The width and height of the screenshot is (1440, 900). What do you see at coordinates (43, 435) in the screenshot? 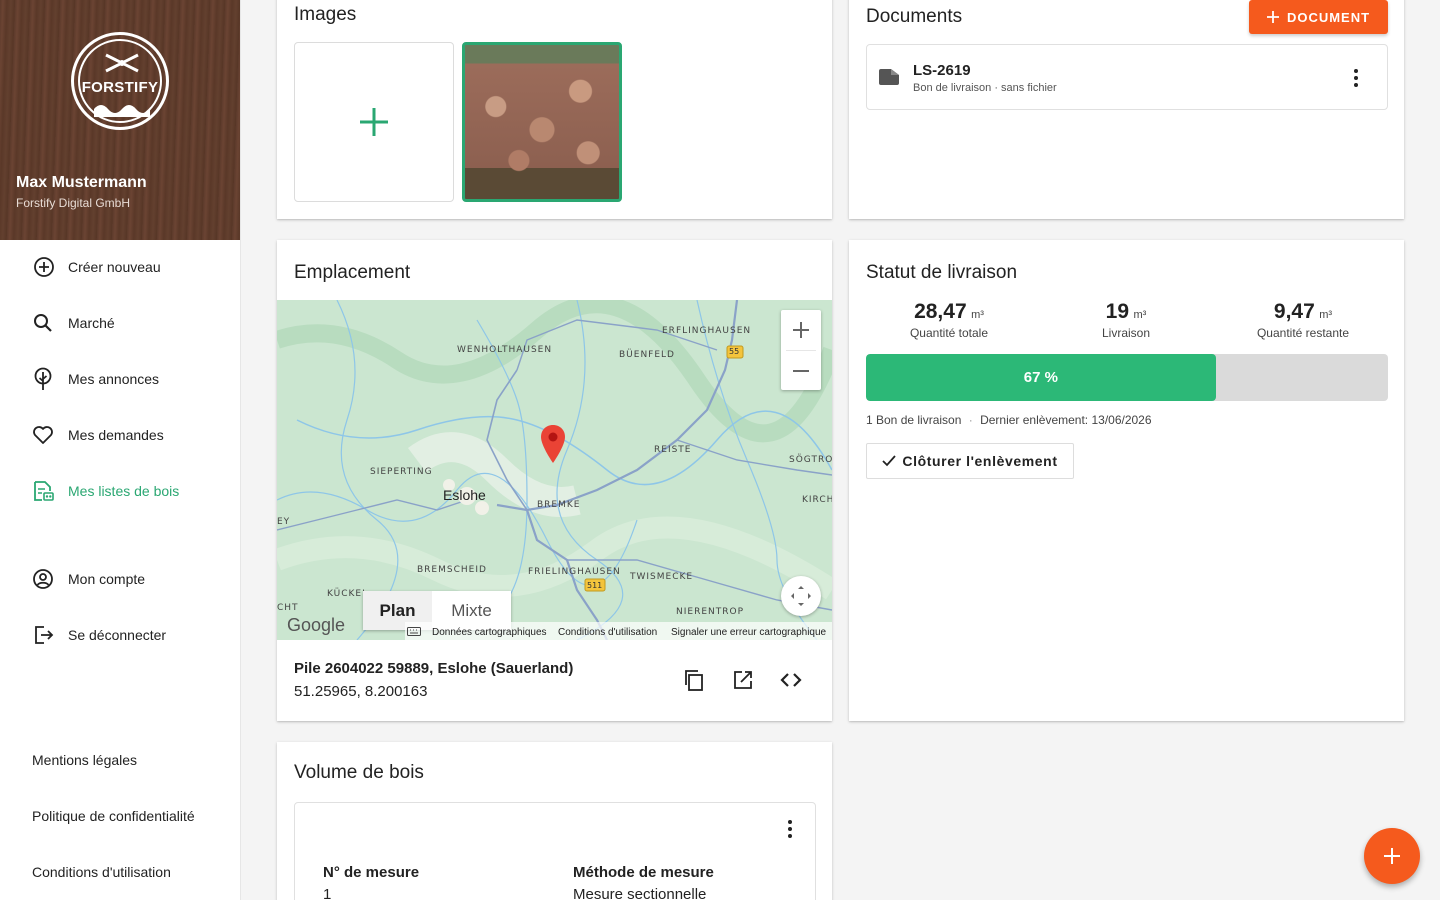
I see `heart-icon` at bounding box center [43, 435].